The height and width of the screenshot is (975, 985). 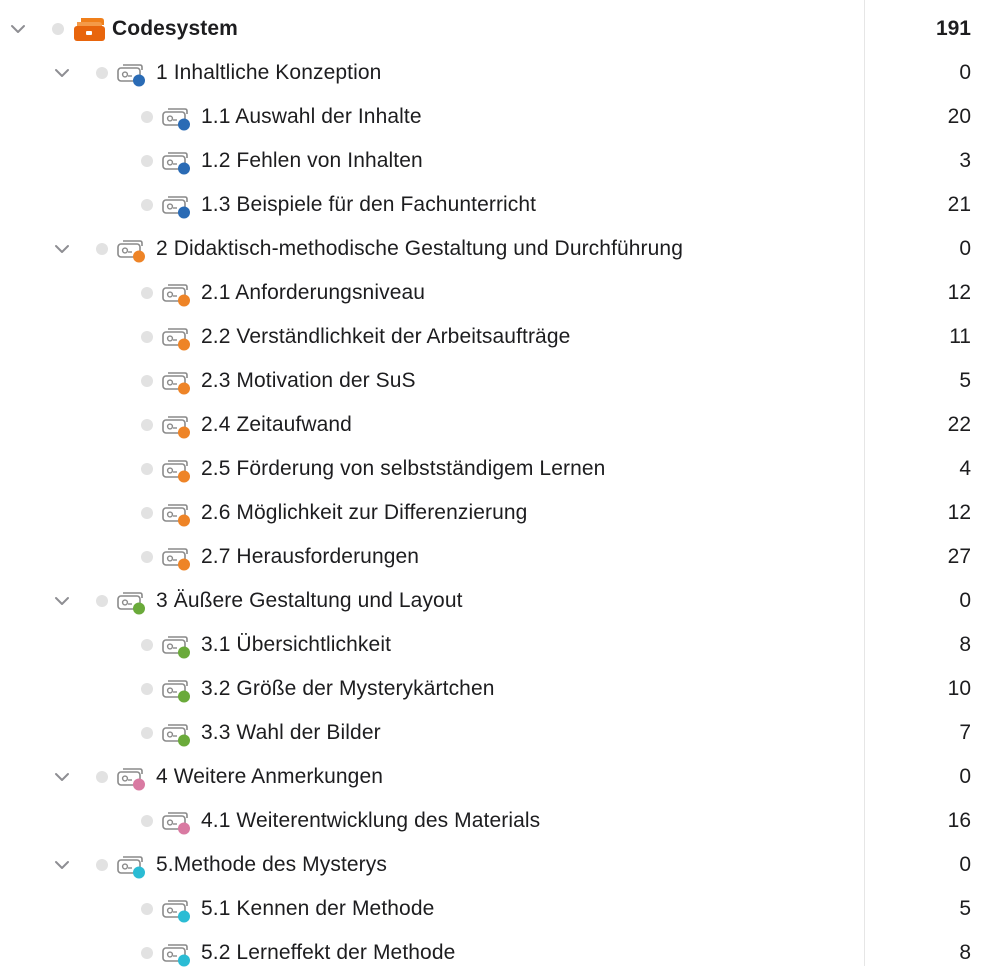 What do you see at coordinates (271, 864) in the screenshot?
I see `tree-label: 5.Methode des Mysterys` at bounding box center [271, 864].